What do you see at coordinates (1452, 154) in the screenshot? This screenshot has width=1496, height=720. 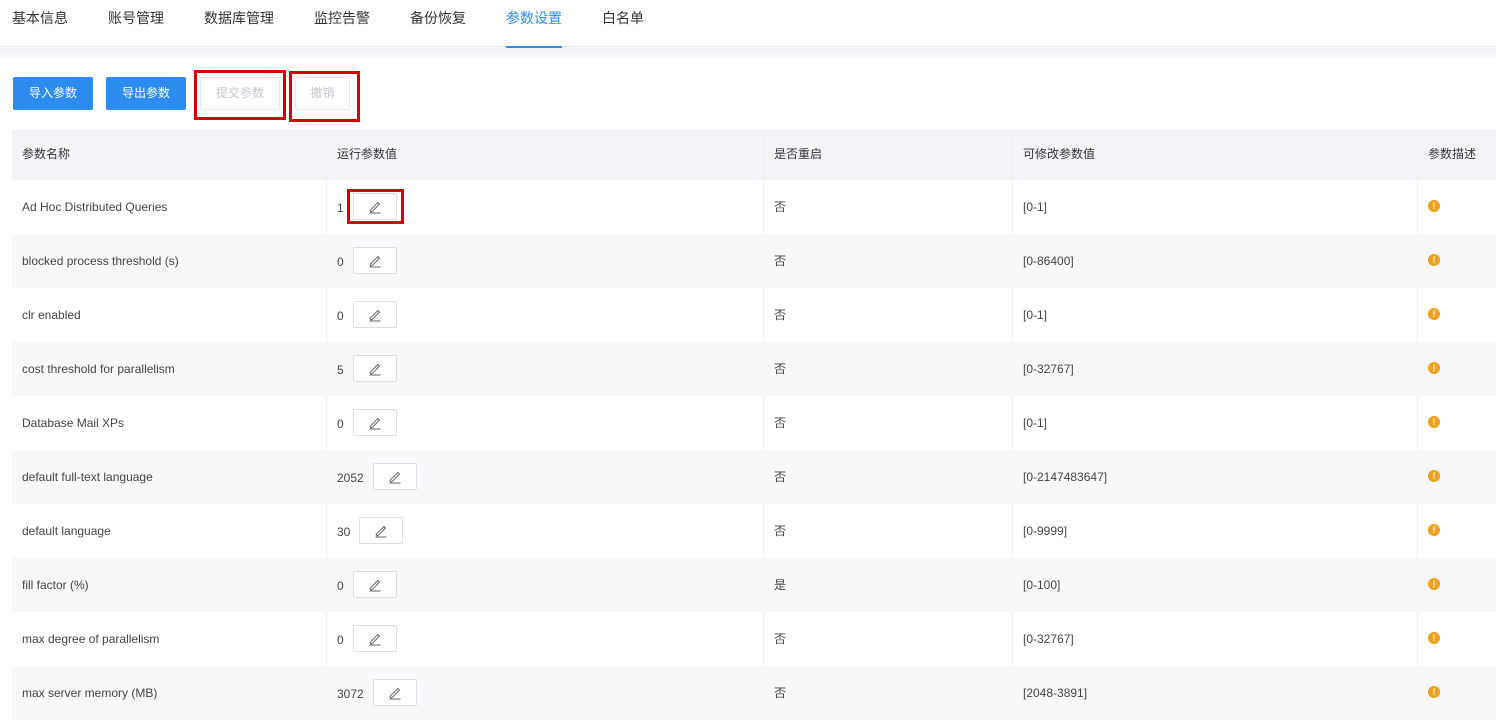 I see `header-description: 参数描述` at bounding box center [1452, 154].